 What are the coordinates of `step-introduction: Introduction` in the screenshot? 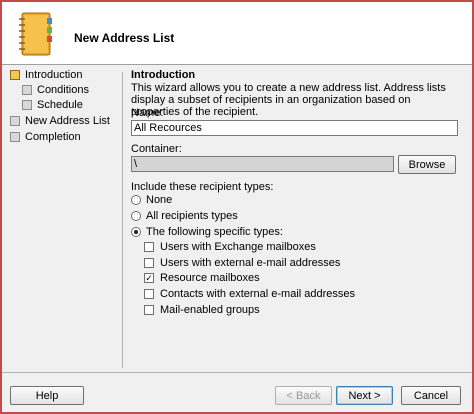 It's located at (46, 75).